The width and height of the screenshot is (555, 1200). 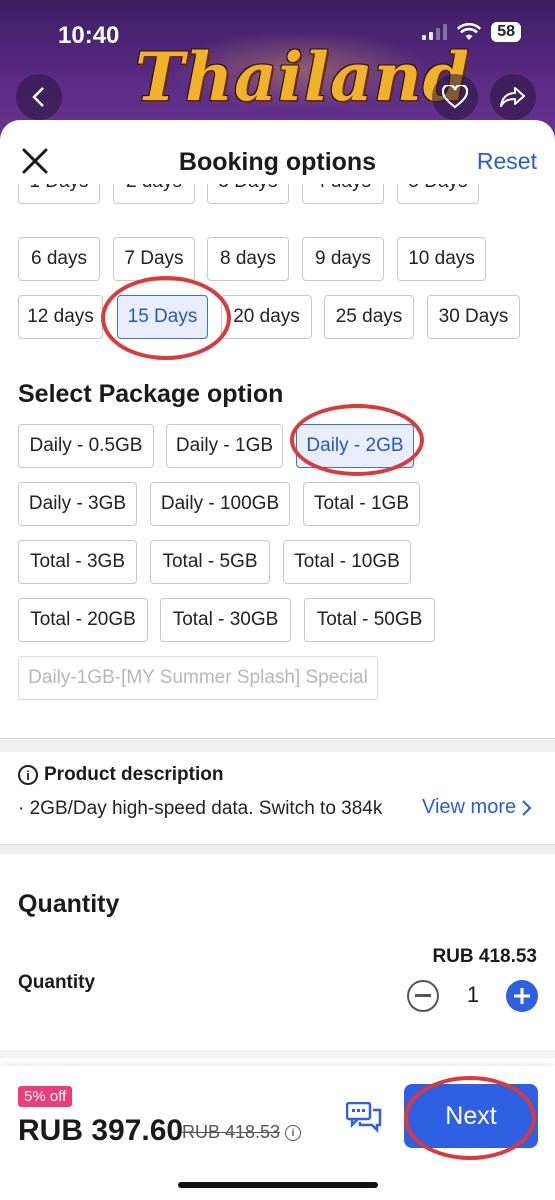 I want to click on home-indicator, so click(x=278, y=1185).